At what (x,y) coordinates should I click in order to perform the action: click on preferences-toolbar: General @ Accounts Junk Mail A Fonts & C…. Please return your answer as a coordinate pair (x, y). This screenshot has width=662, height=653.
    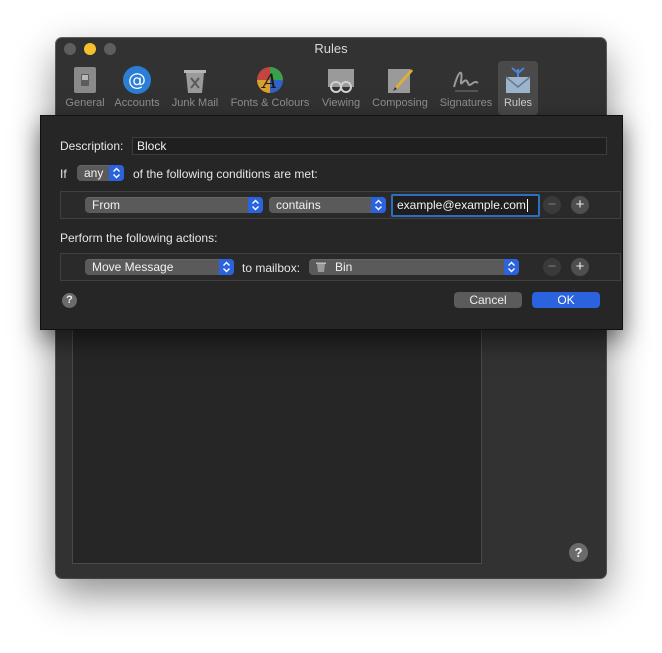
    Looking at the image, I should click on (331, 88).